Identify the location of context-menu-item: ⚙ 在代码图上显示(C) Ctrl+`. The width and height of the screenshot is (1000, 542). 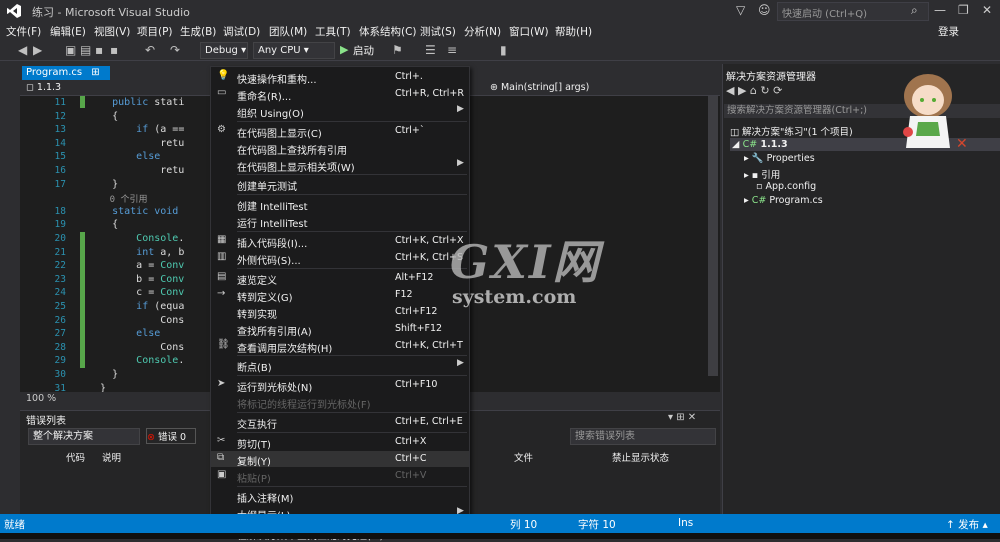
(340, 131).